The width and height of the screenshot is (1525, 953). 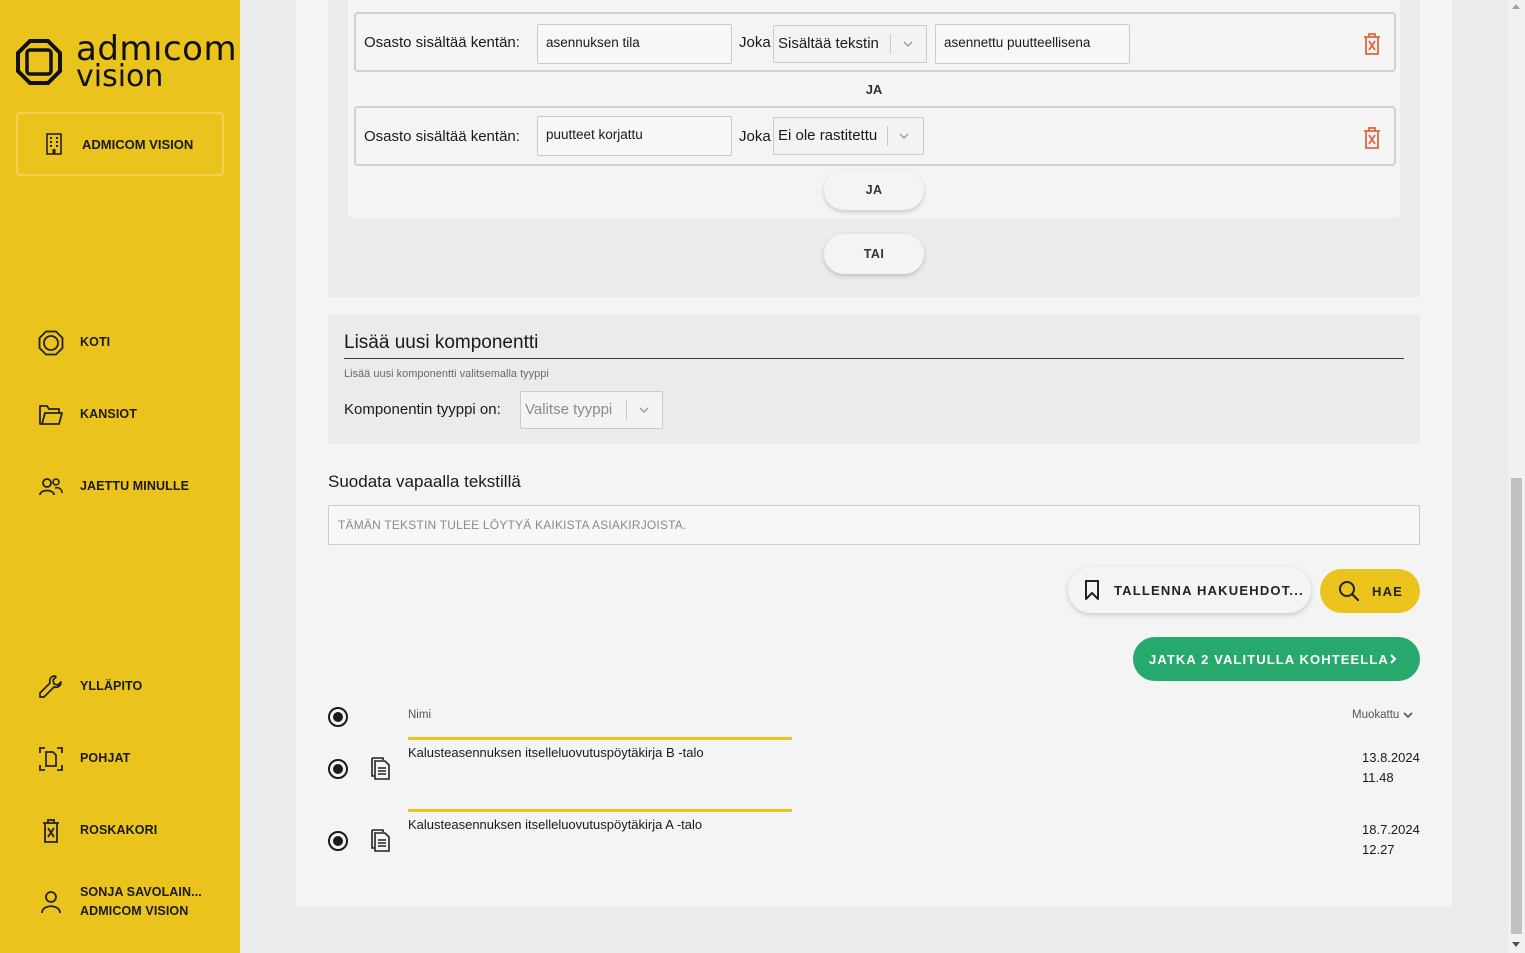 I want to click on admicom-vision-logo: admıcom vision, so click(x=126, y=61).